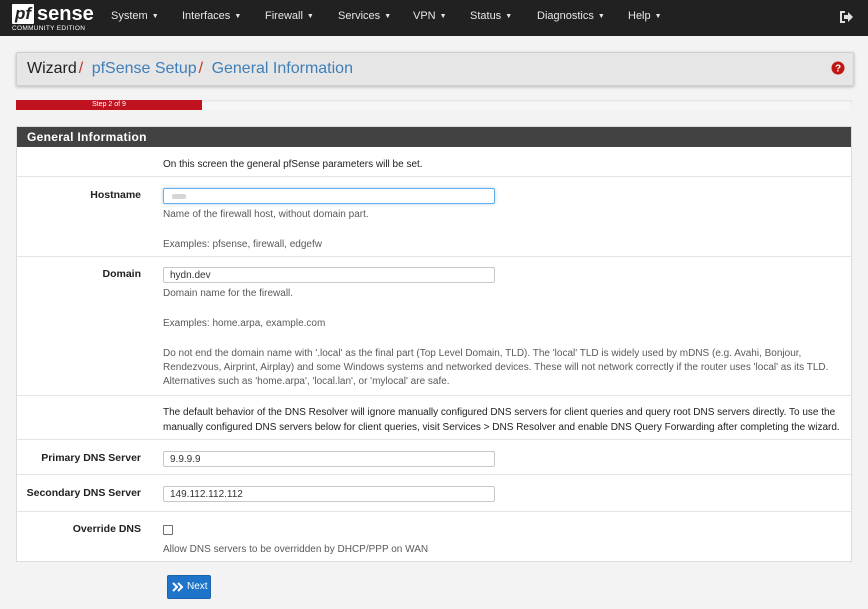 The image size is (868, 609). What do you see at coordinates (846, 17) in the screenshot?
I see `logout-icon` at bounding box center [846, 17].